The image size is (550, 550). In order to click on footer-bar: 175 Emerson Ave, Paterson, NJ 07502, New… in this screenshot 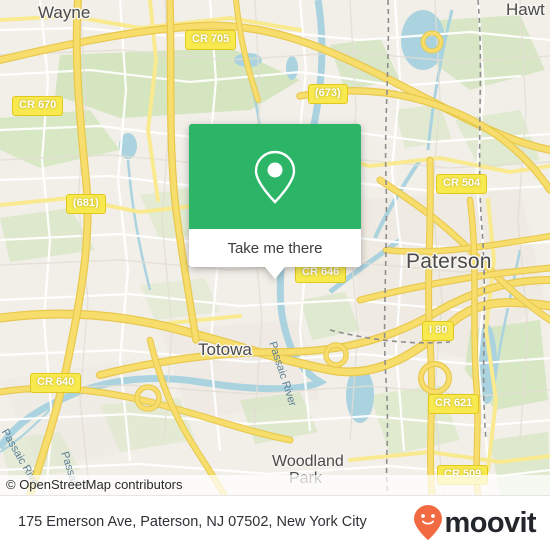, I will do `click(275, 522)`.